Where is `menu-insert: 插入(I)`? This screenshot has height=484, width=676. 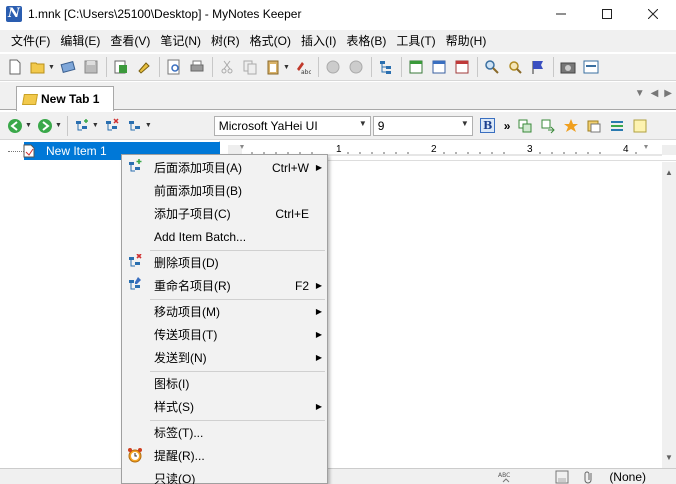 menu-insert: 插入(I) is located at coordinates (318, 41).